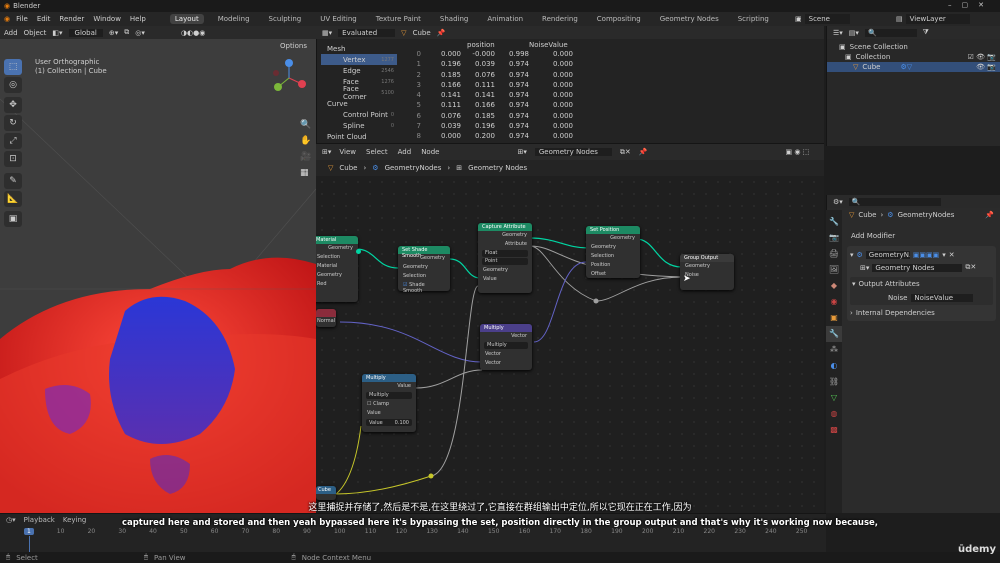 This screenshot has height=563, width=1000. I want to click on output-tab-icon: 🖨, so click(834, 254).